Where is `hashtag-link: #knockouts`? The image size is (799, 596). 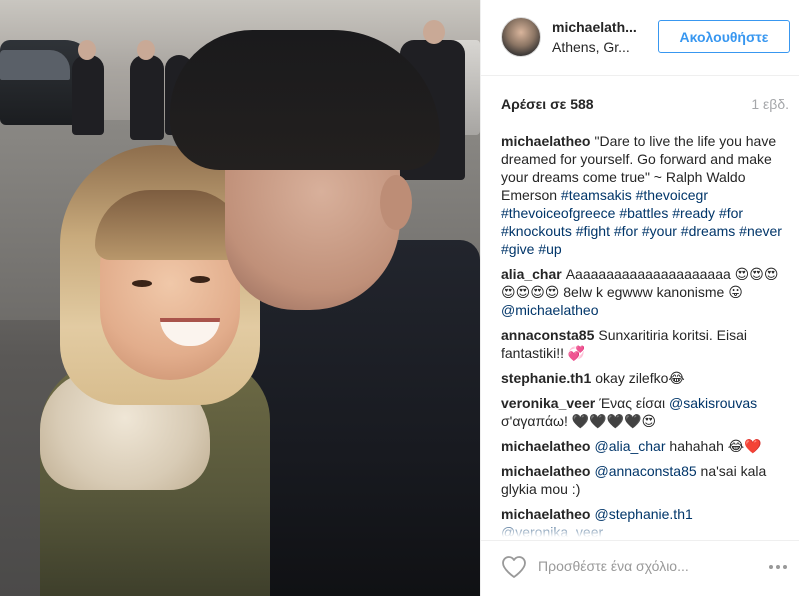
hashtag-link: #knockouts is located at coordinates (536, 231).